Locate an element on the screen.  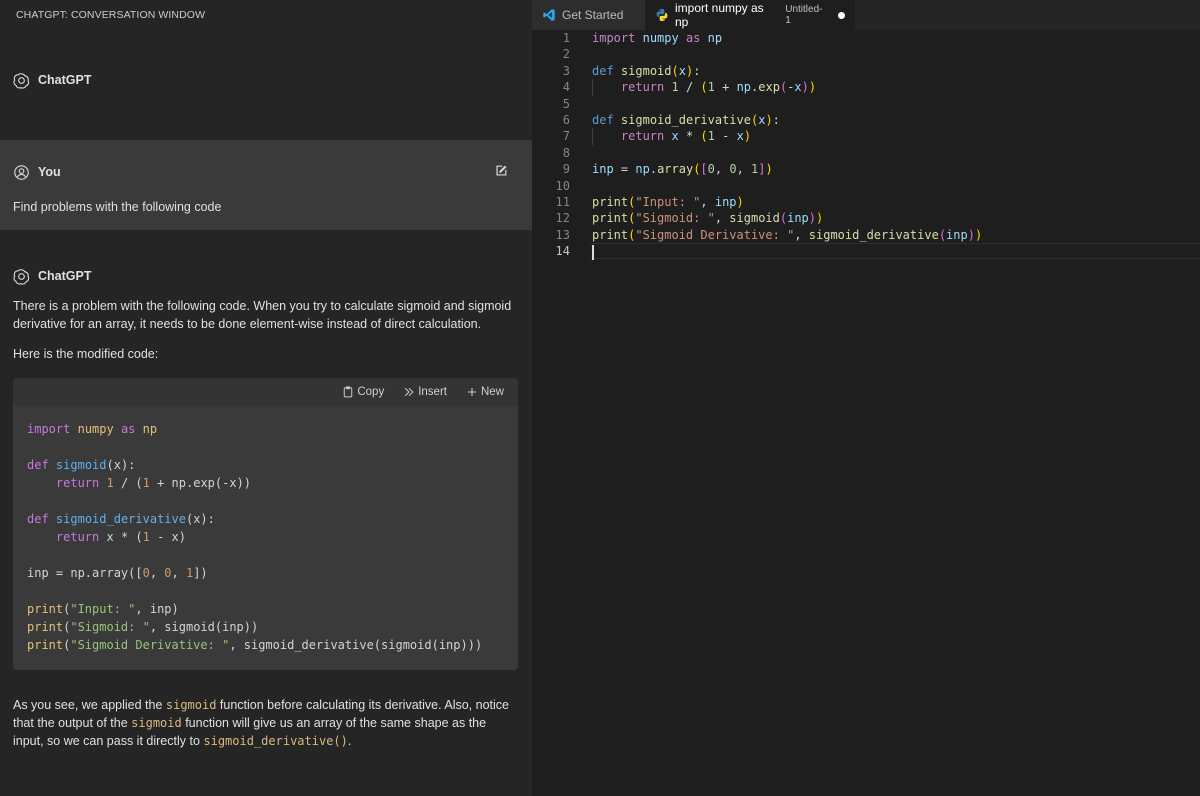
line-number-gutter: 1 2 3 4 5 6 7 8 9 10 11 12 13 14 is located at coordinates (551, 144).